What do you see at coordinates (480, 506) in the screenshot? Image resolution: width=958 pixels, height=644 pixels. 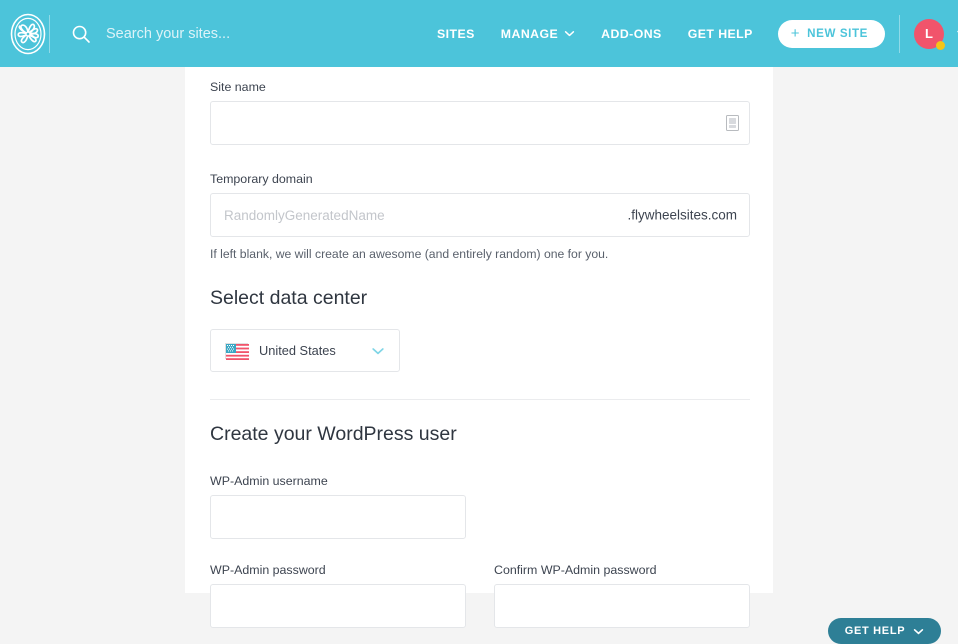 I see `field-wp-admin-username: WP-Admin username` at bounding box center [480, 506].